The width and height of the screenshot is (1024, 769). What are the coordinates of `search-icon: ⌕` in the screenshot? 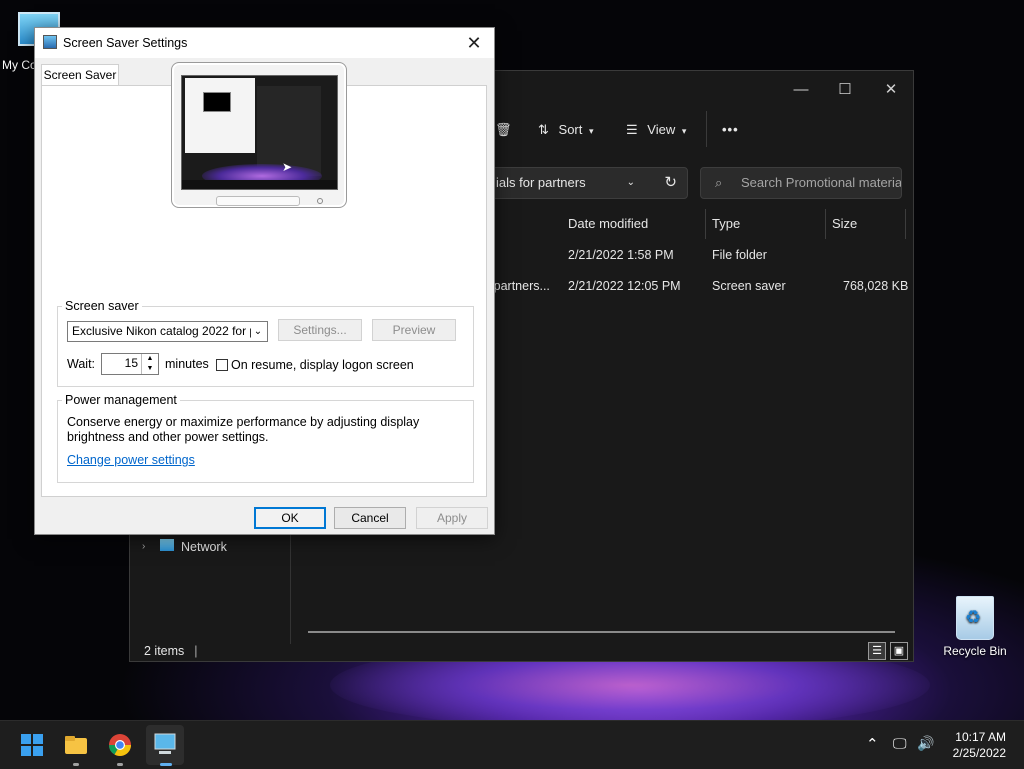 It's located at (719, 182).